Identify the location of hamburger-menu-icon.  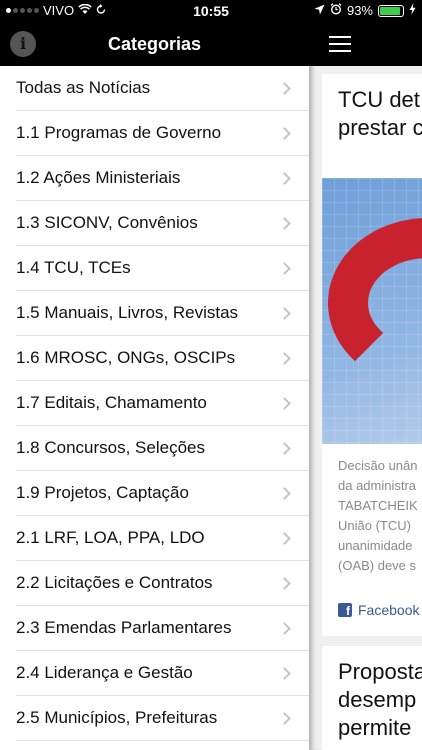
(340, 44).